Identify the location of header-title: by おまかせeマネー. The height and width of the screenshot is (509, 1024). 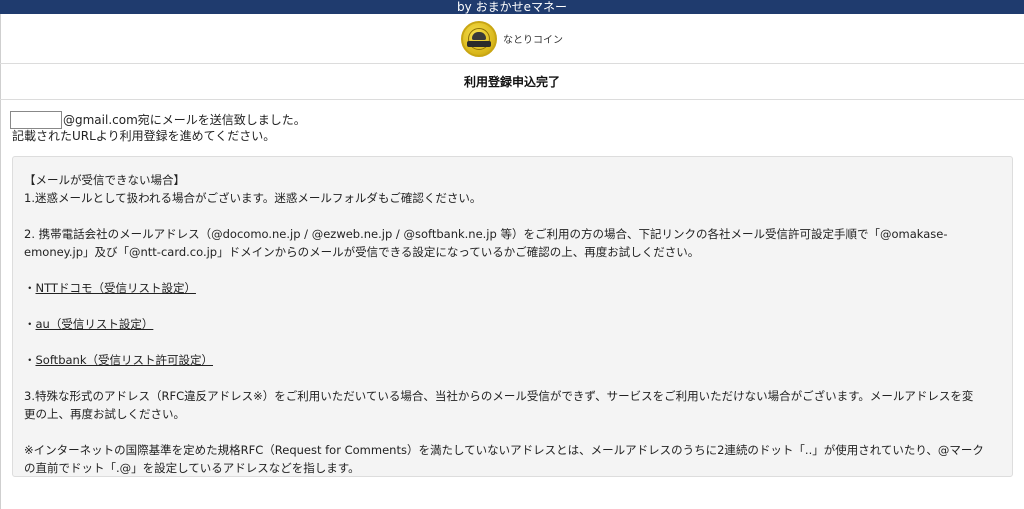
(512, 7).